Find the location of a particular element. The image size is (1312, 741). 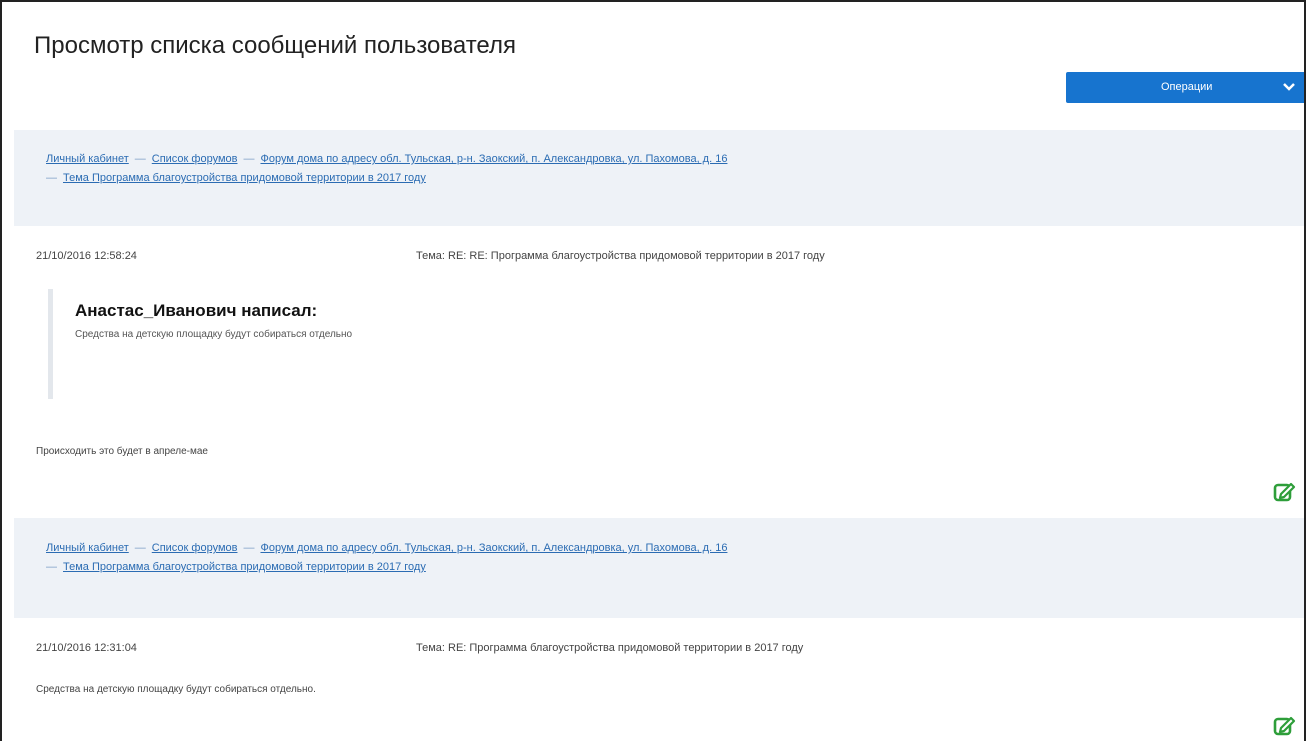

message-date: 21/10/2016 12:31:04 is located at coordinates (86, 648).